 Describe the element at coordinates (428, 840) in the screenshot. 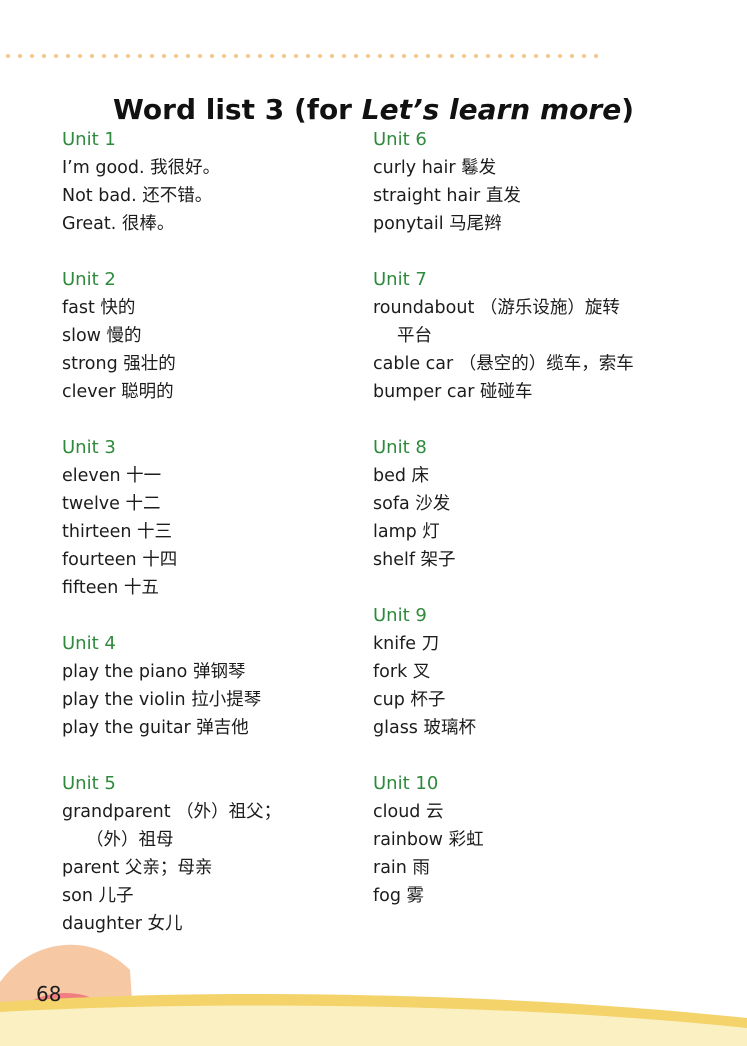

I see `vocab-text: rainbow 彩虹` at that location.